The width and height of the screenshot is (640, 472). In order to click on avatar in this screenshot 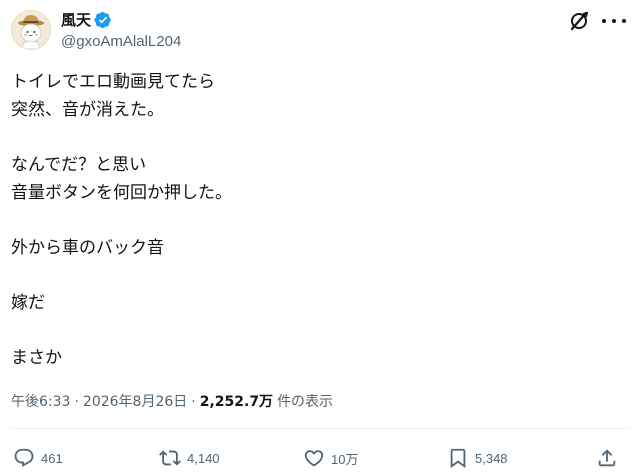, I will do `click(31, 30)`.